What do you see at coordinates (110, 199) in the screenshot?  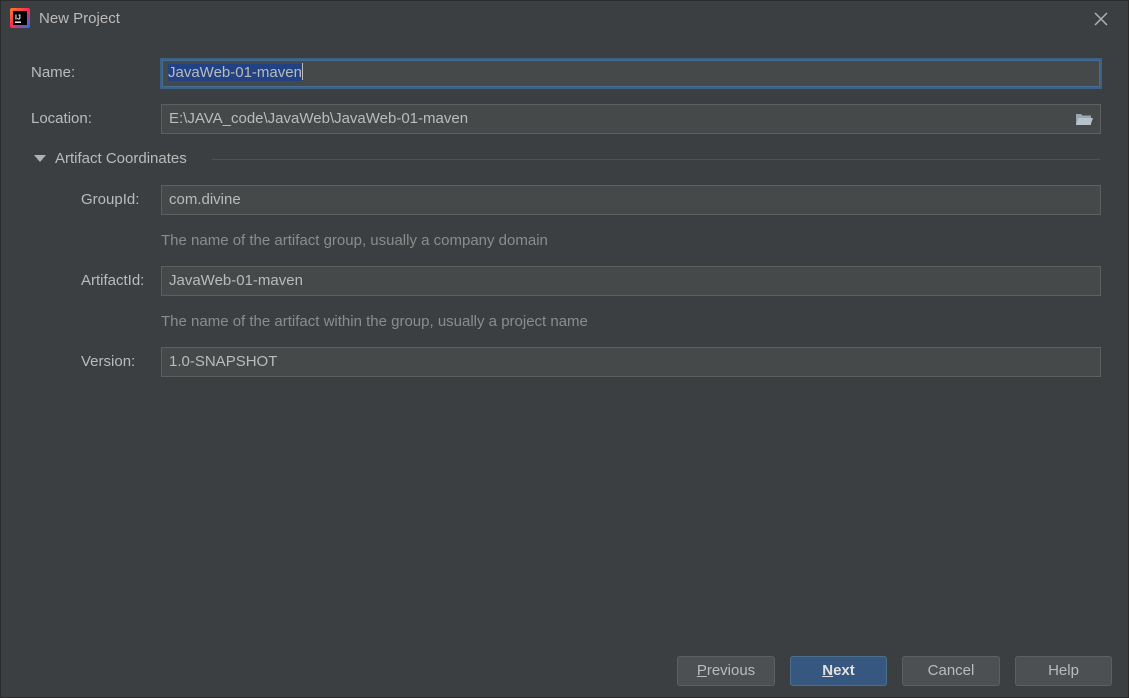 I see `groupid-label: GroupId:` at bounding box center [110, 199].